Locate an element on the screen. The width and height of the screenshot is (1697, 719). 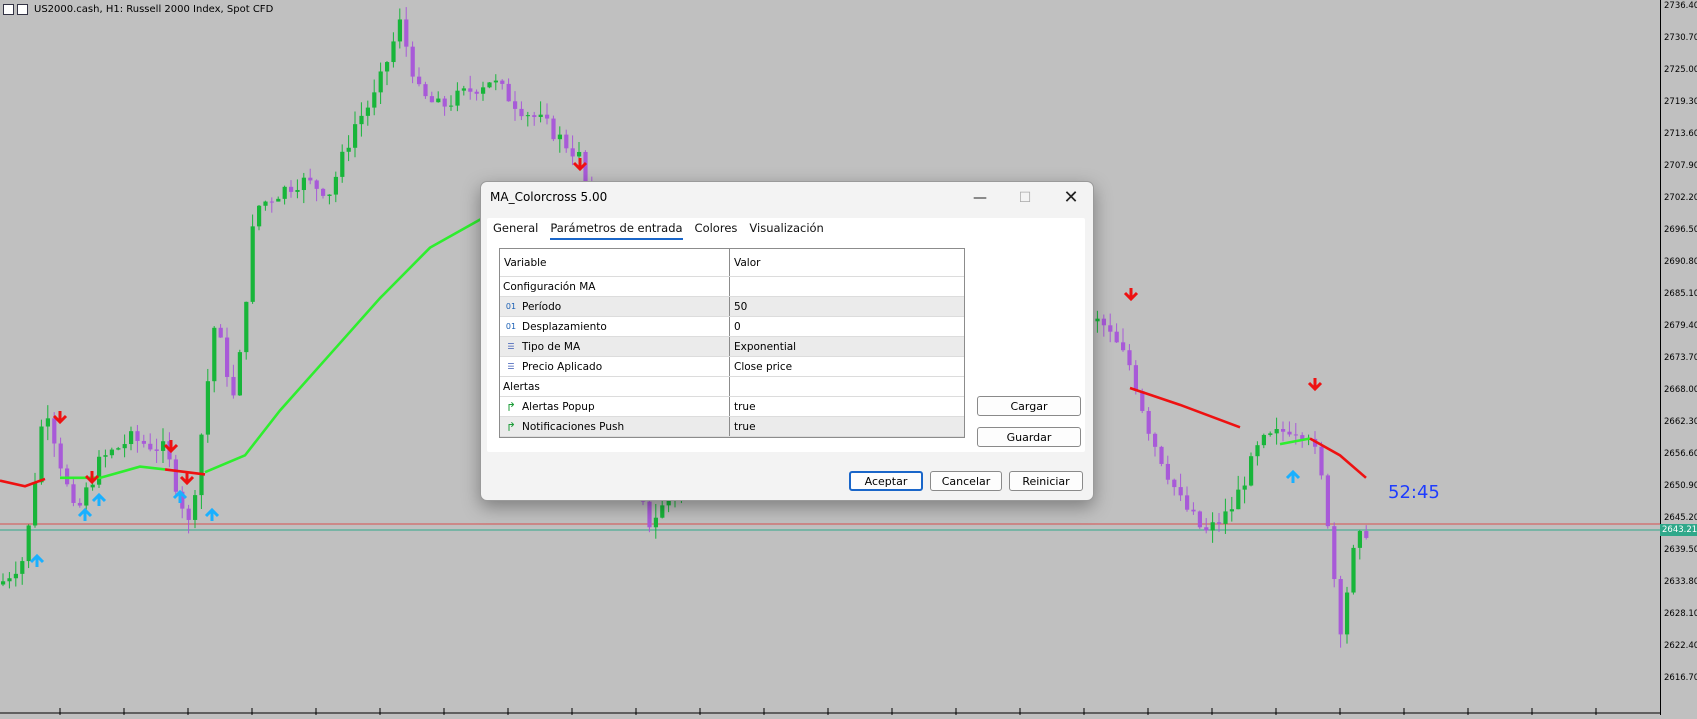
minimize-icon: — is located at coordinates (980, 198).